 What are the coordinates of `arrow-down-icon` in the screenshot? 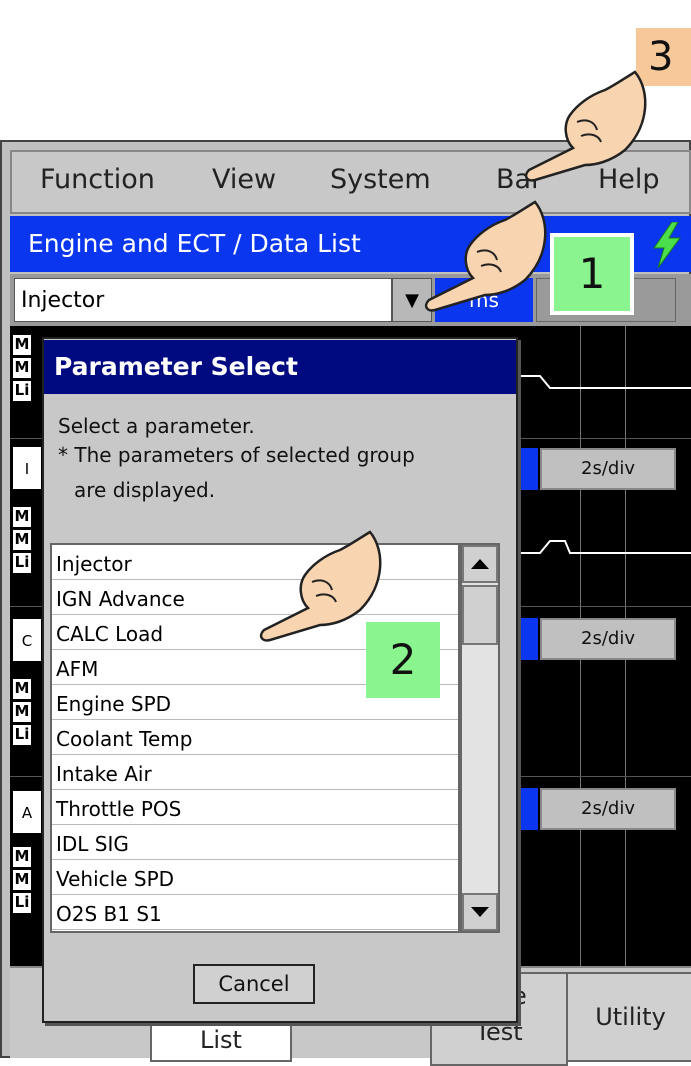 It's located at (480, 912).